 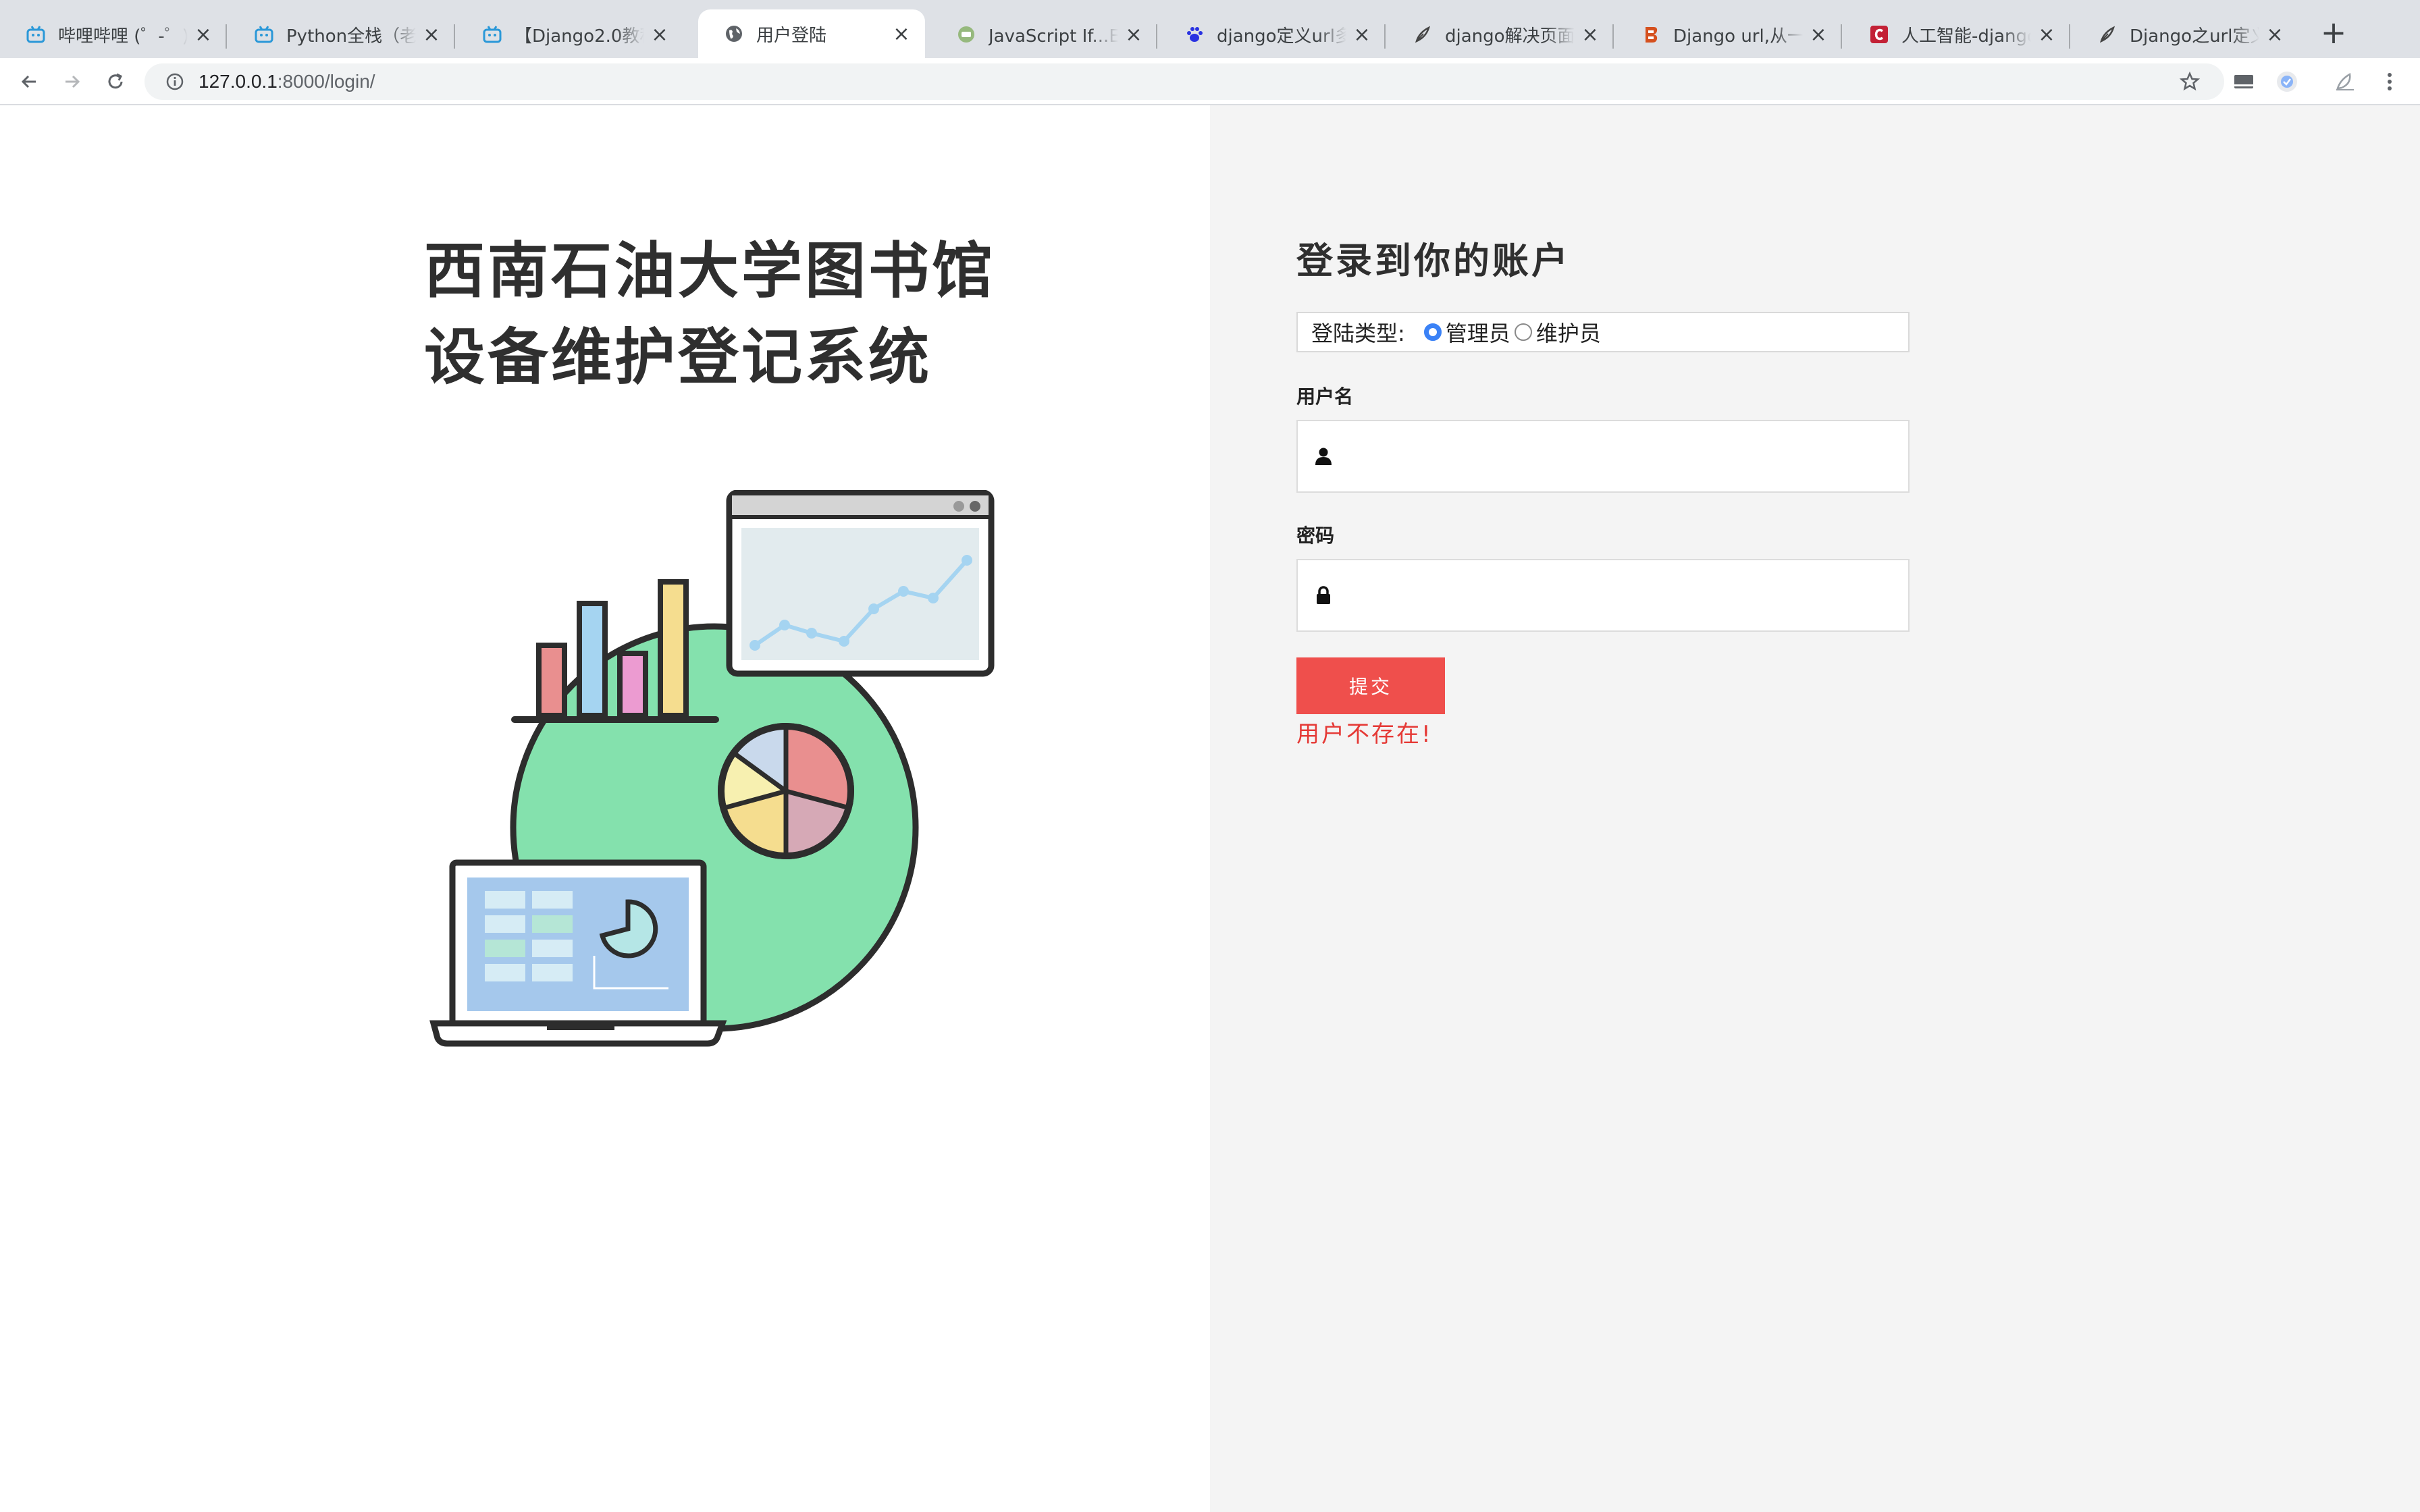 I want to click on menu-kebab-icon, so click(x=2389, y=82).